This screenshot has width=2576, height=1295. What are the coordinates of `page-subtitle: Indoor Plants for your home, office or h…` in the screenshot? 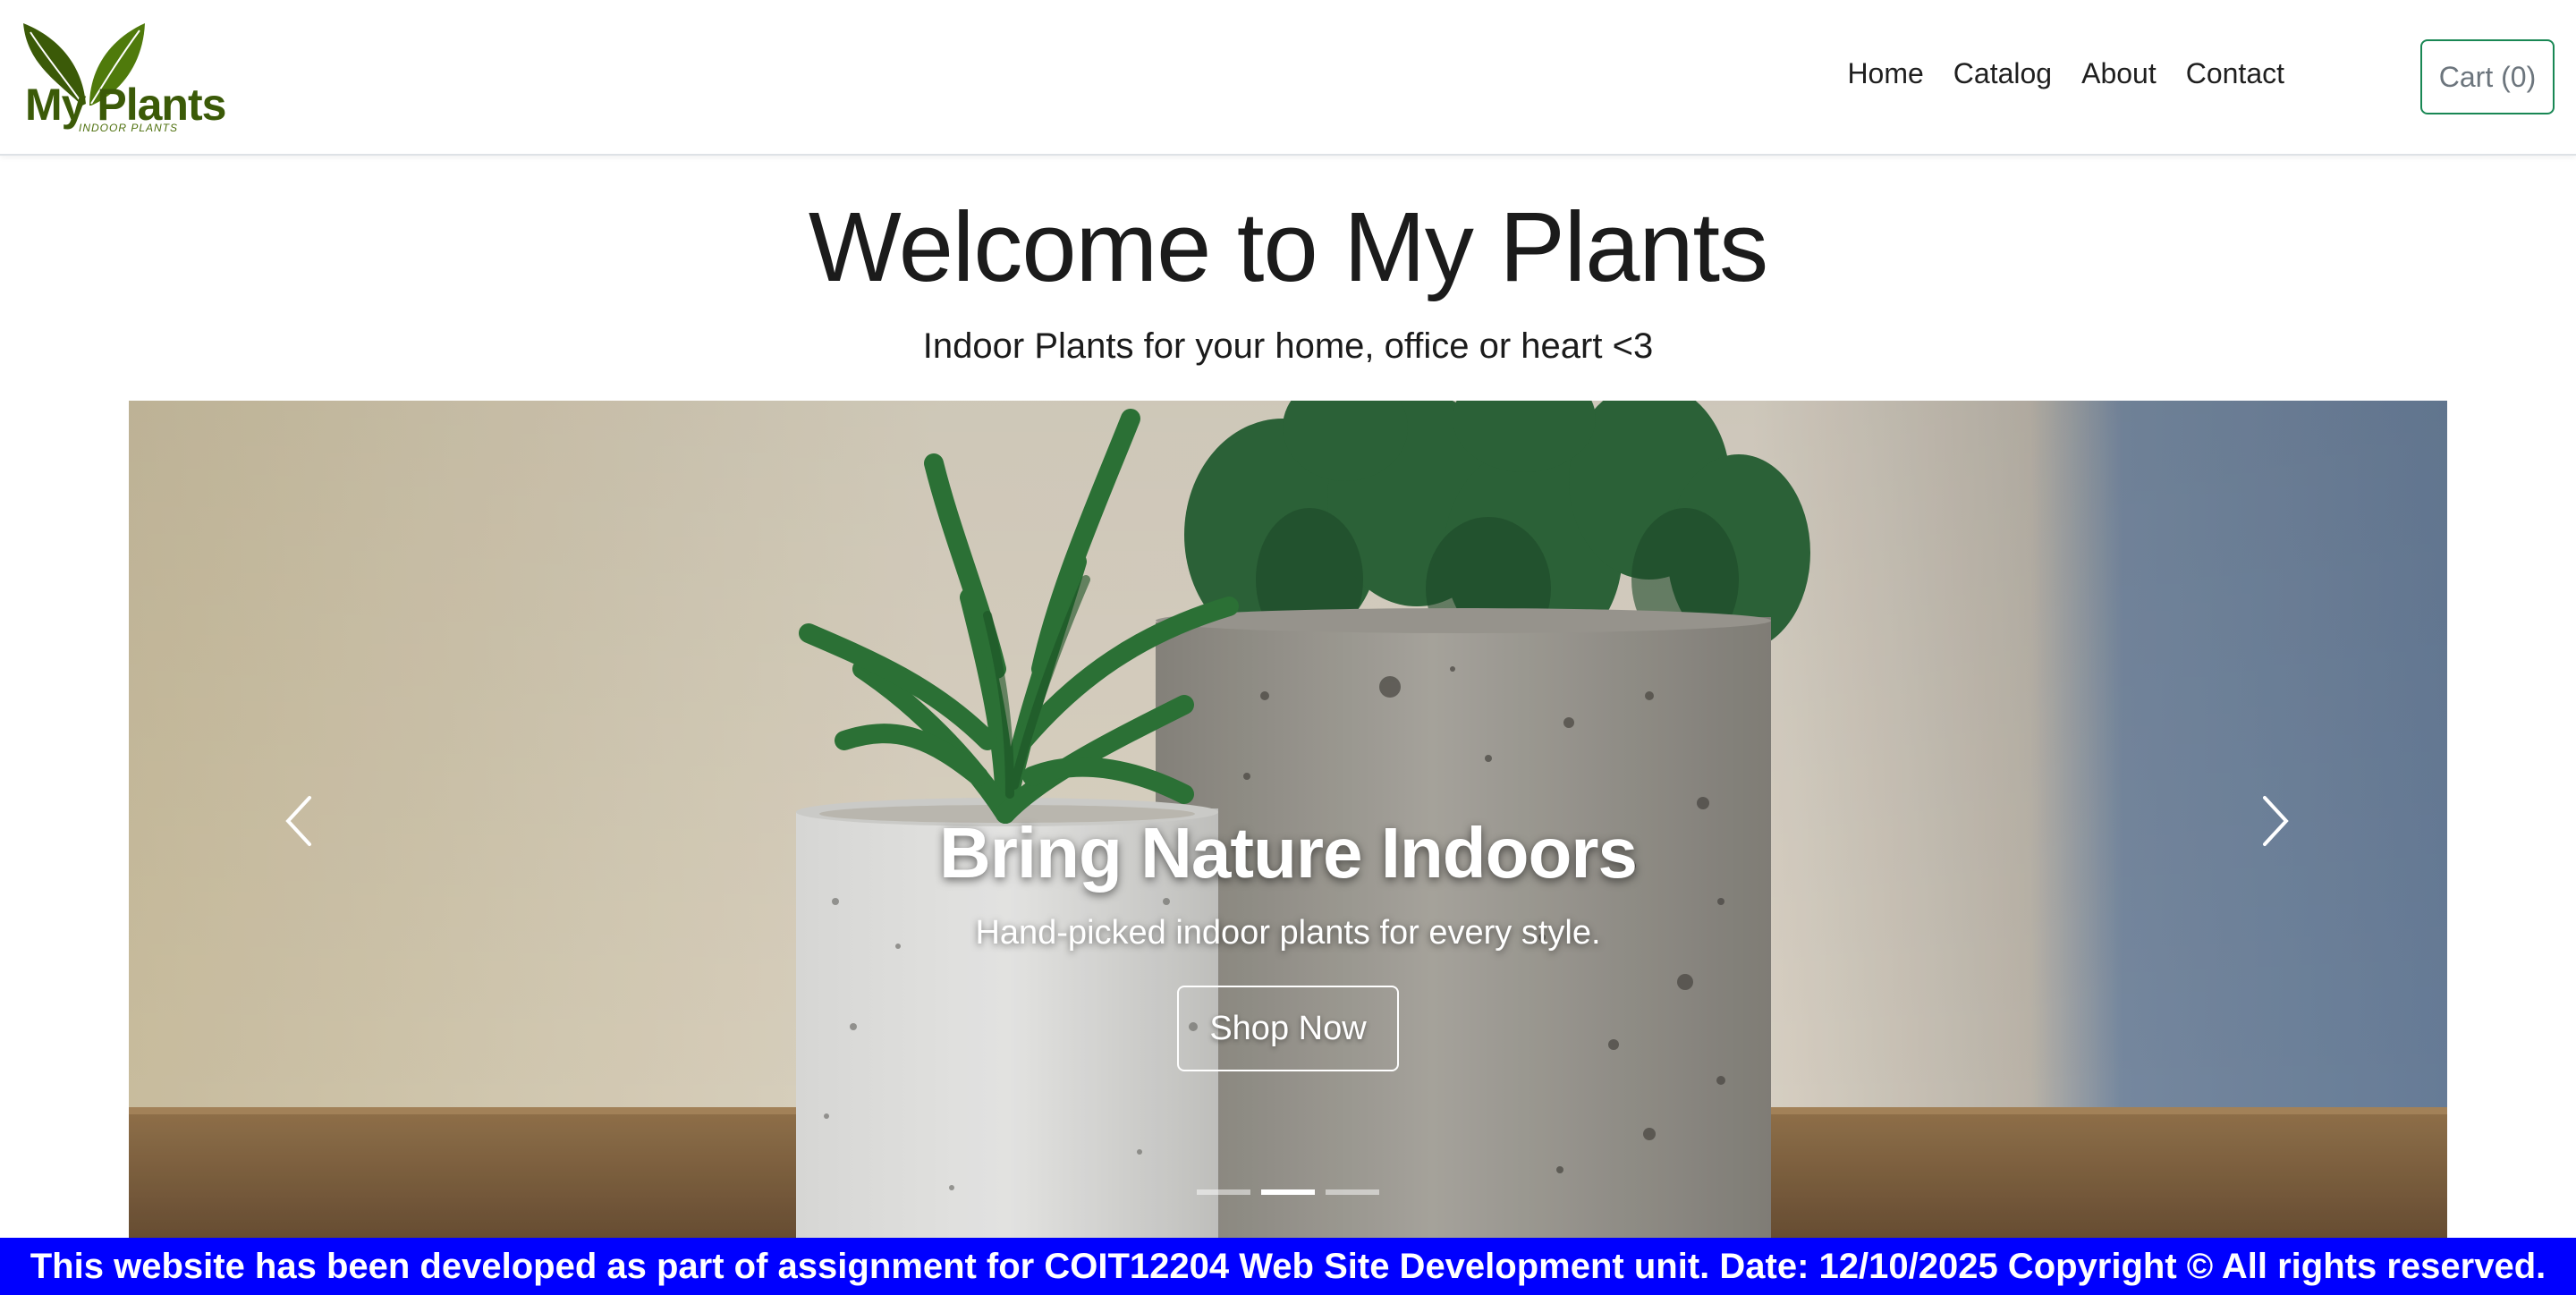 It's located at (1288, 346).